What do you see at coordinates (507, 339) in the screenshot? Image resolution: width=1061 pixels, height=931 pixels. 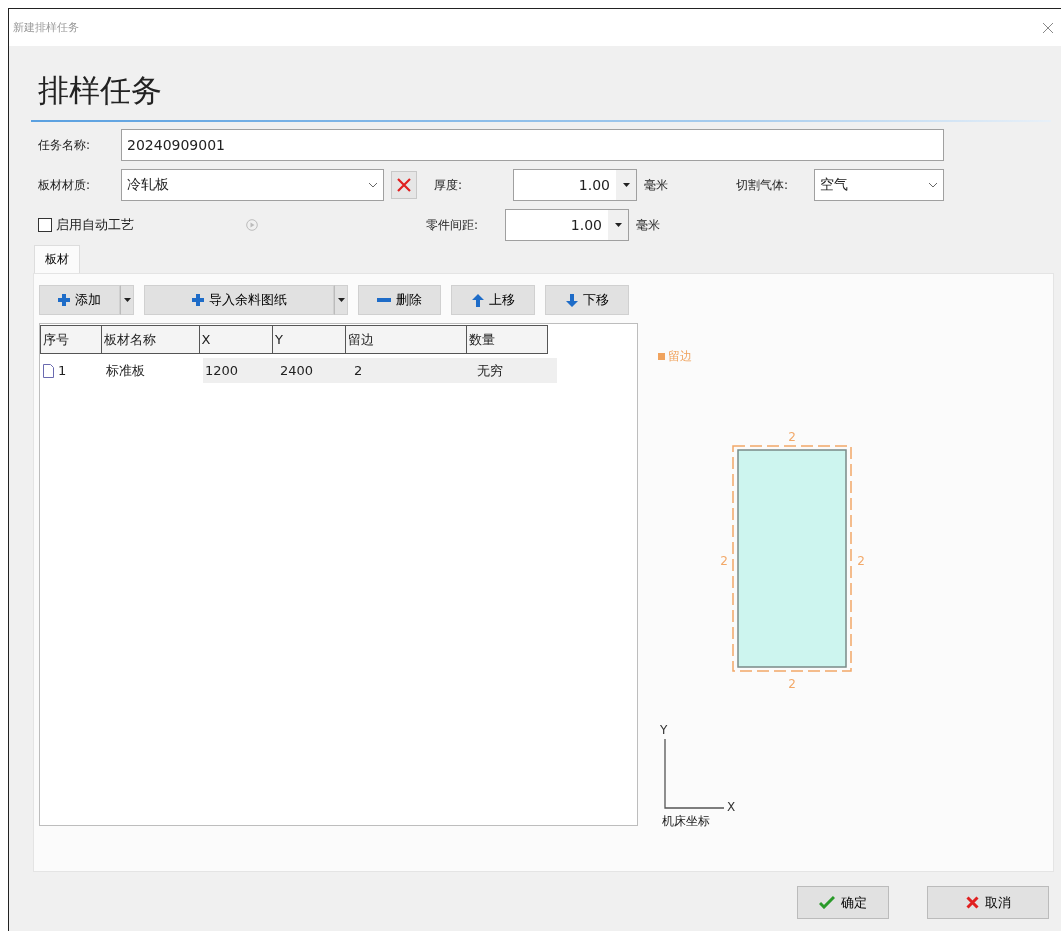 I see `column-header: 数量` at bounding box center [507, 339].